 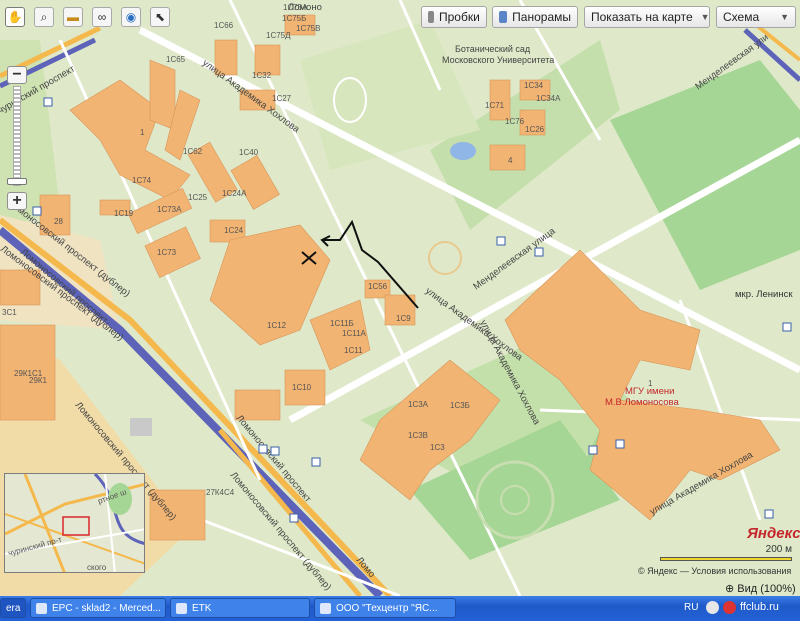 I want to click on zoom-status: ⊕ Вид (100%), so click(x=760, y=588).